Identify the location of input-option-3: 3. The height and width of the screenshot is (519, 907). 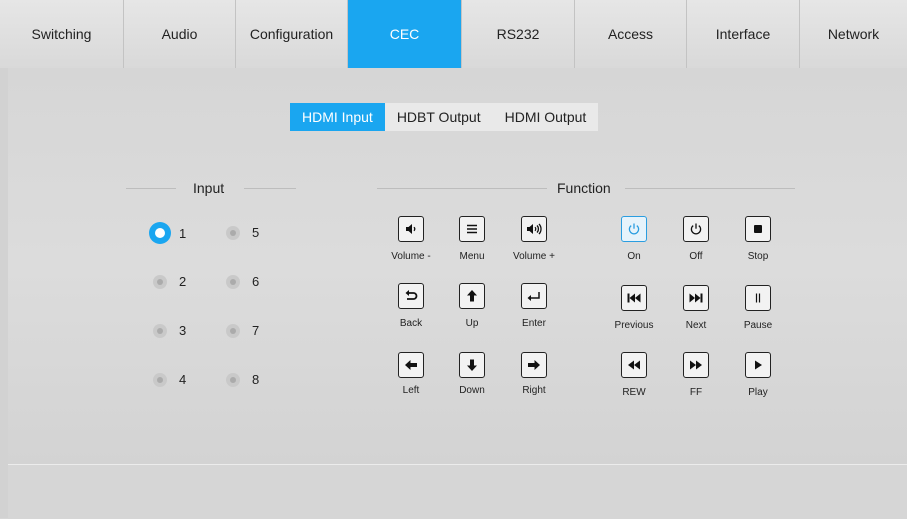
(169, 330).